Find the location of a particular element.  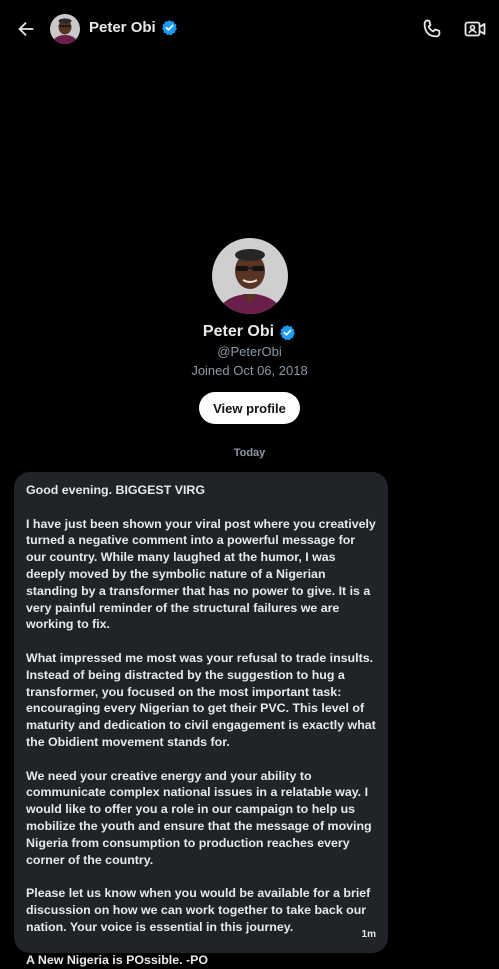

video-camera-icon is located at coordinates (475, 29).